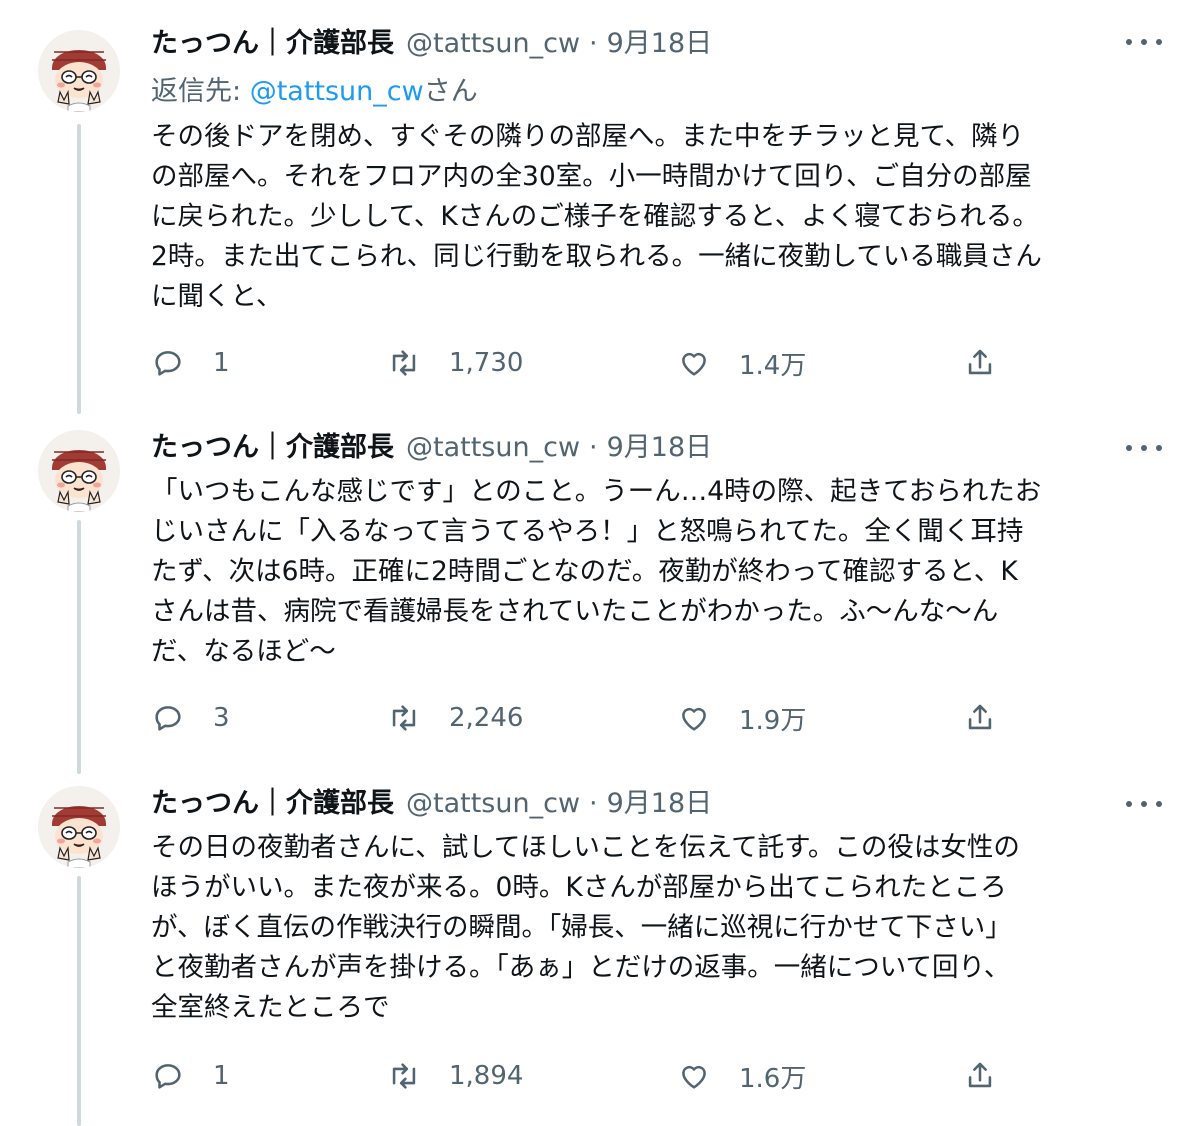  Describe the element at coordinates (773, 720) in the screenshot. I see `like-count: 1.9万` at that location.